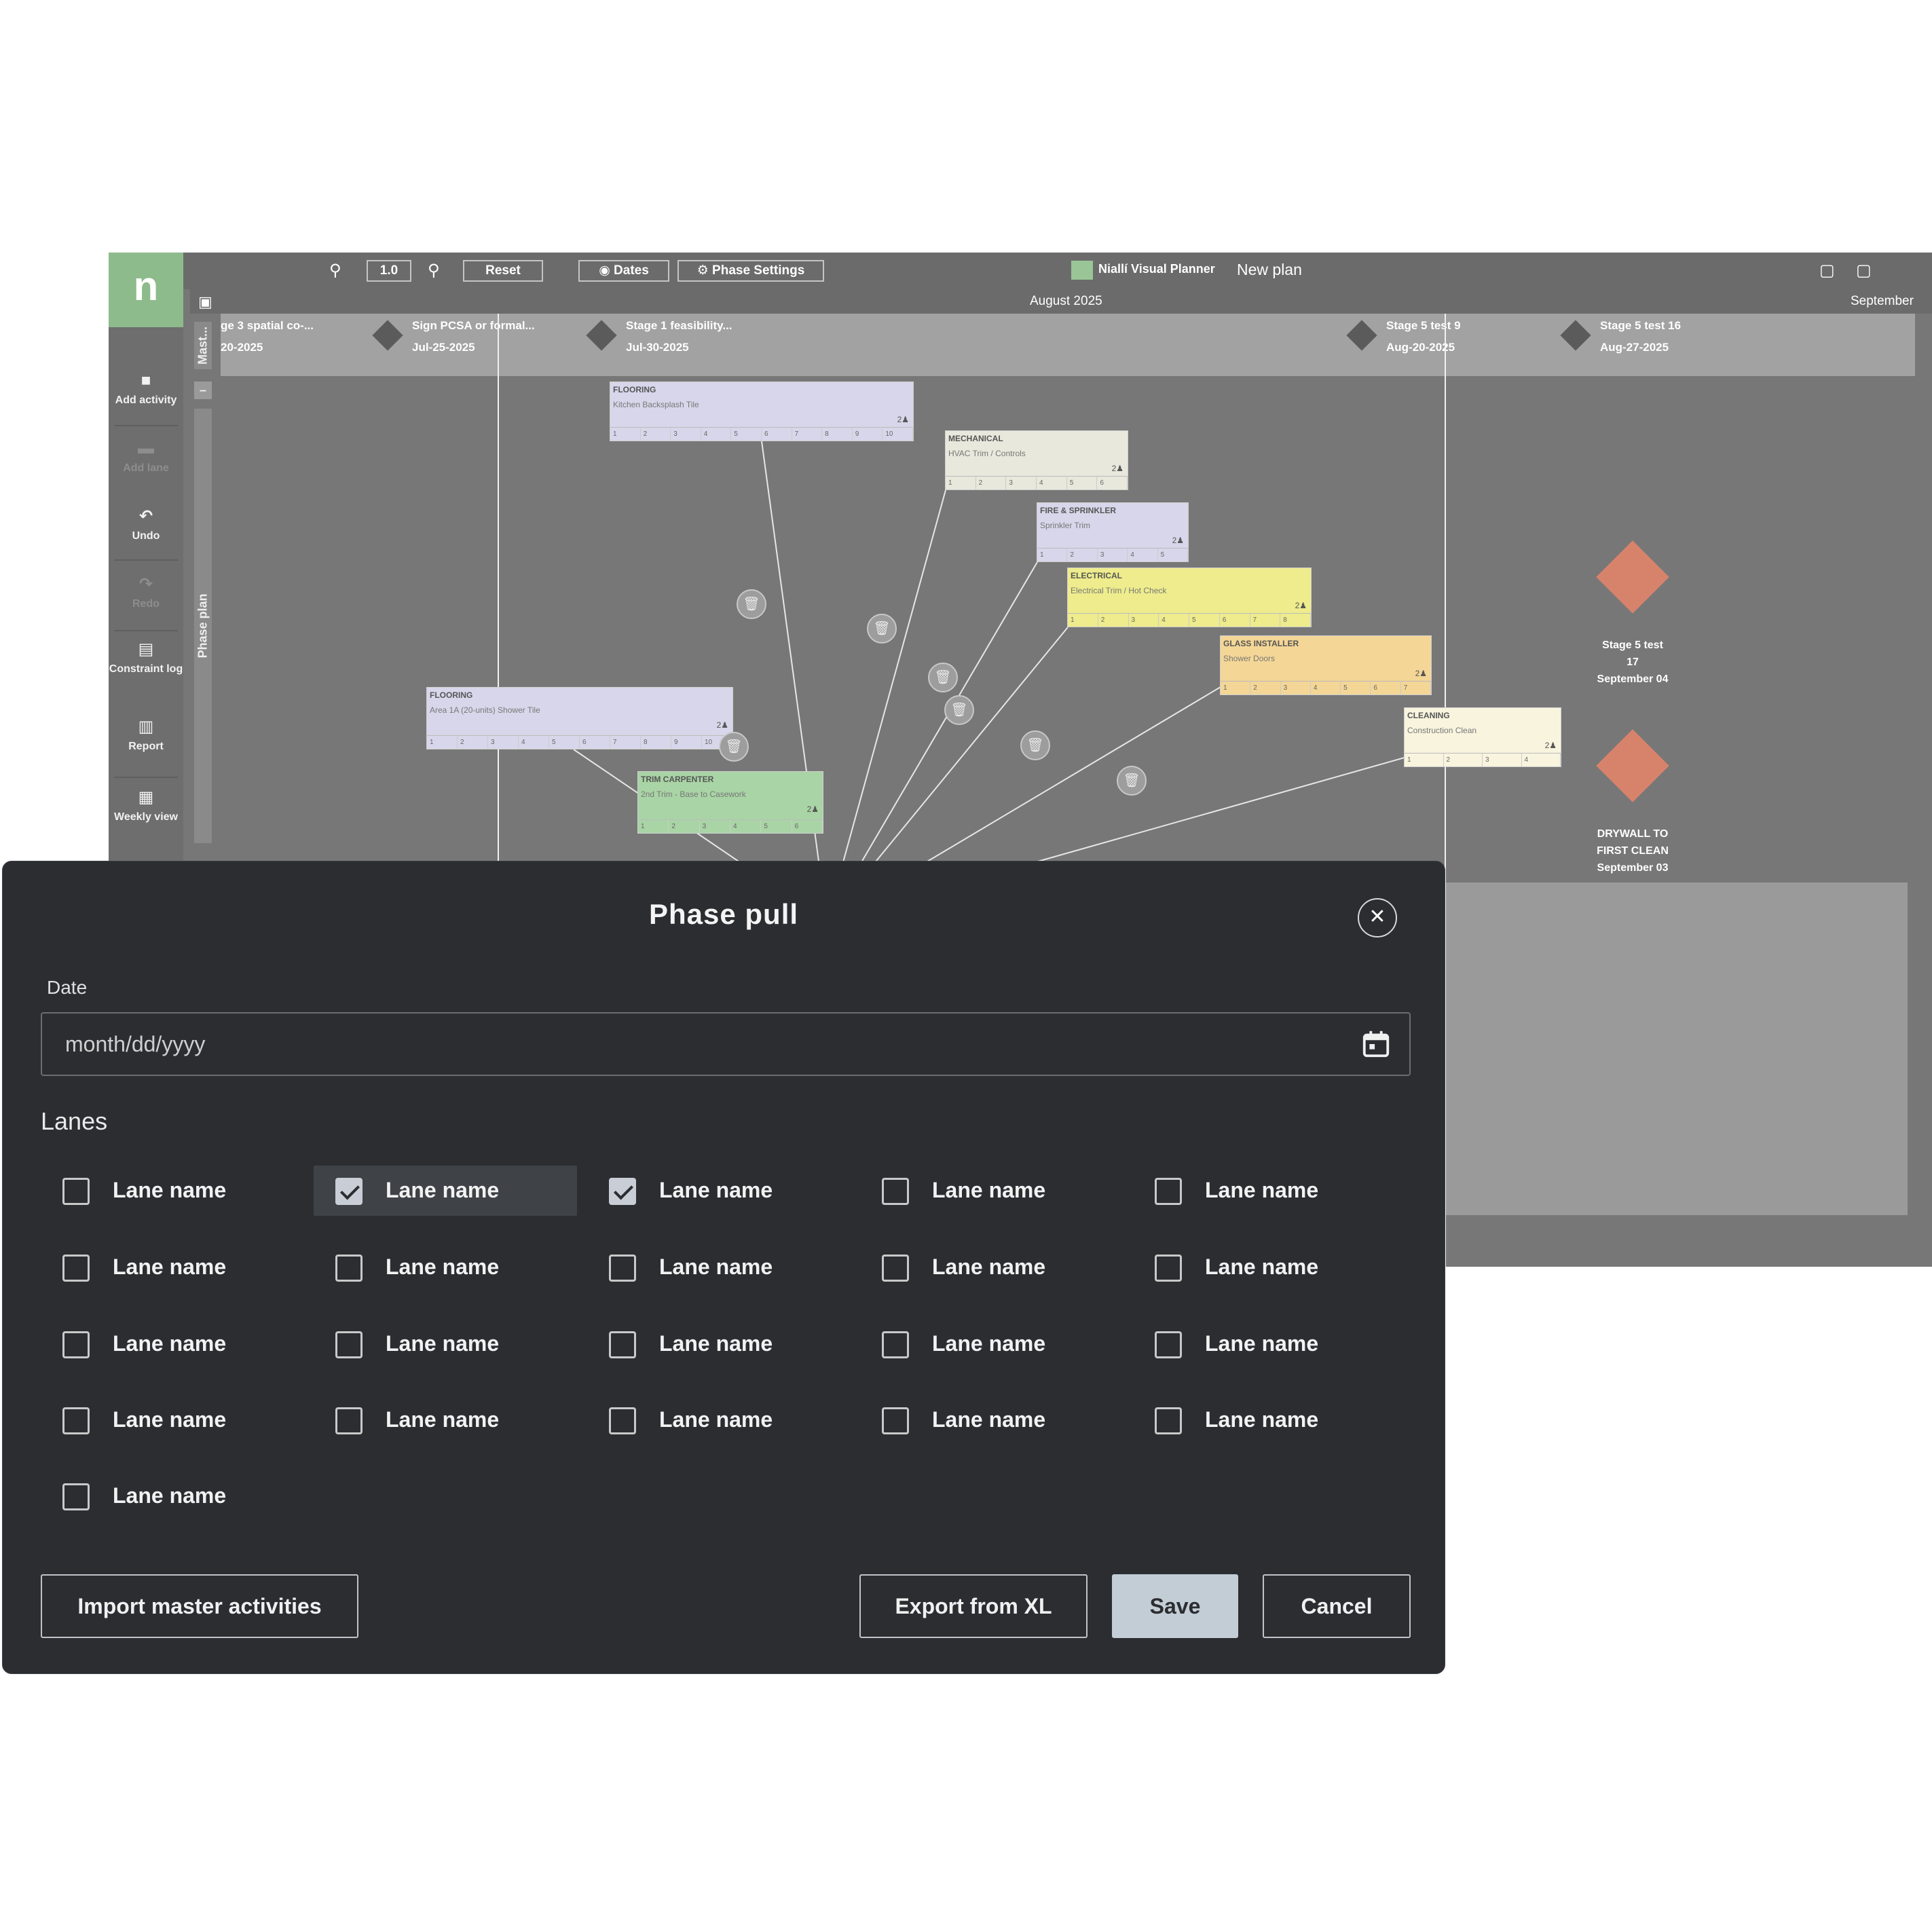 This screenshot has height=1932, width=1932. Describe the element at coordinates (973, 1606) in the screenshot. I see `export-from-xl-button: Export from XL` at that location.